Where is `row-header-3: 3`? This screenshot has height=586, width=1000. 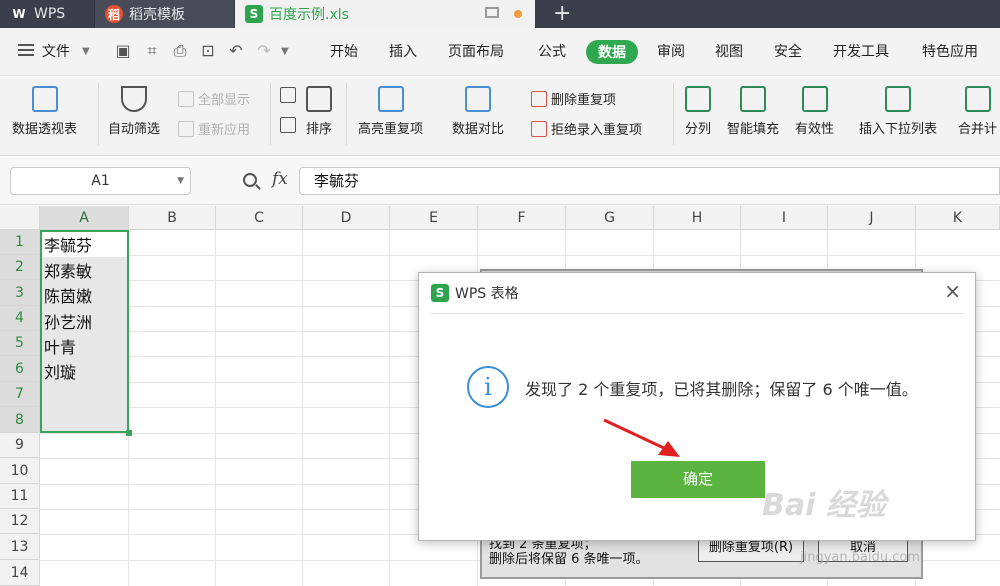
row-header-3: 3 is located at coordinates (20, 293).